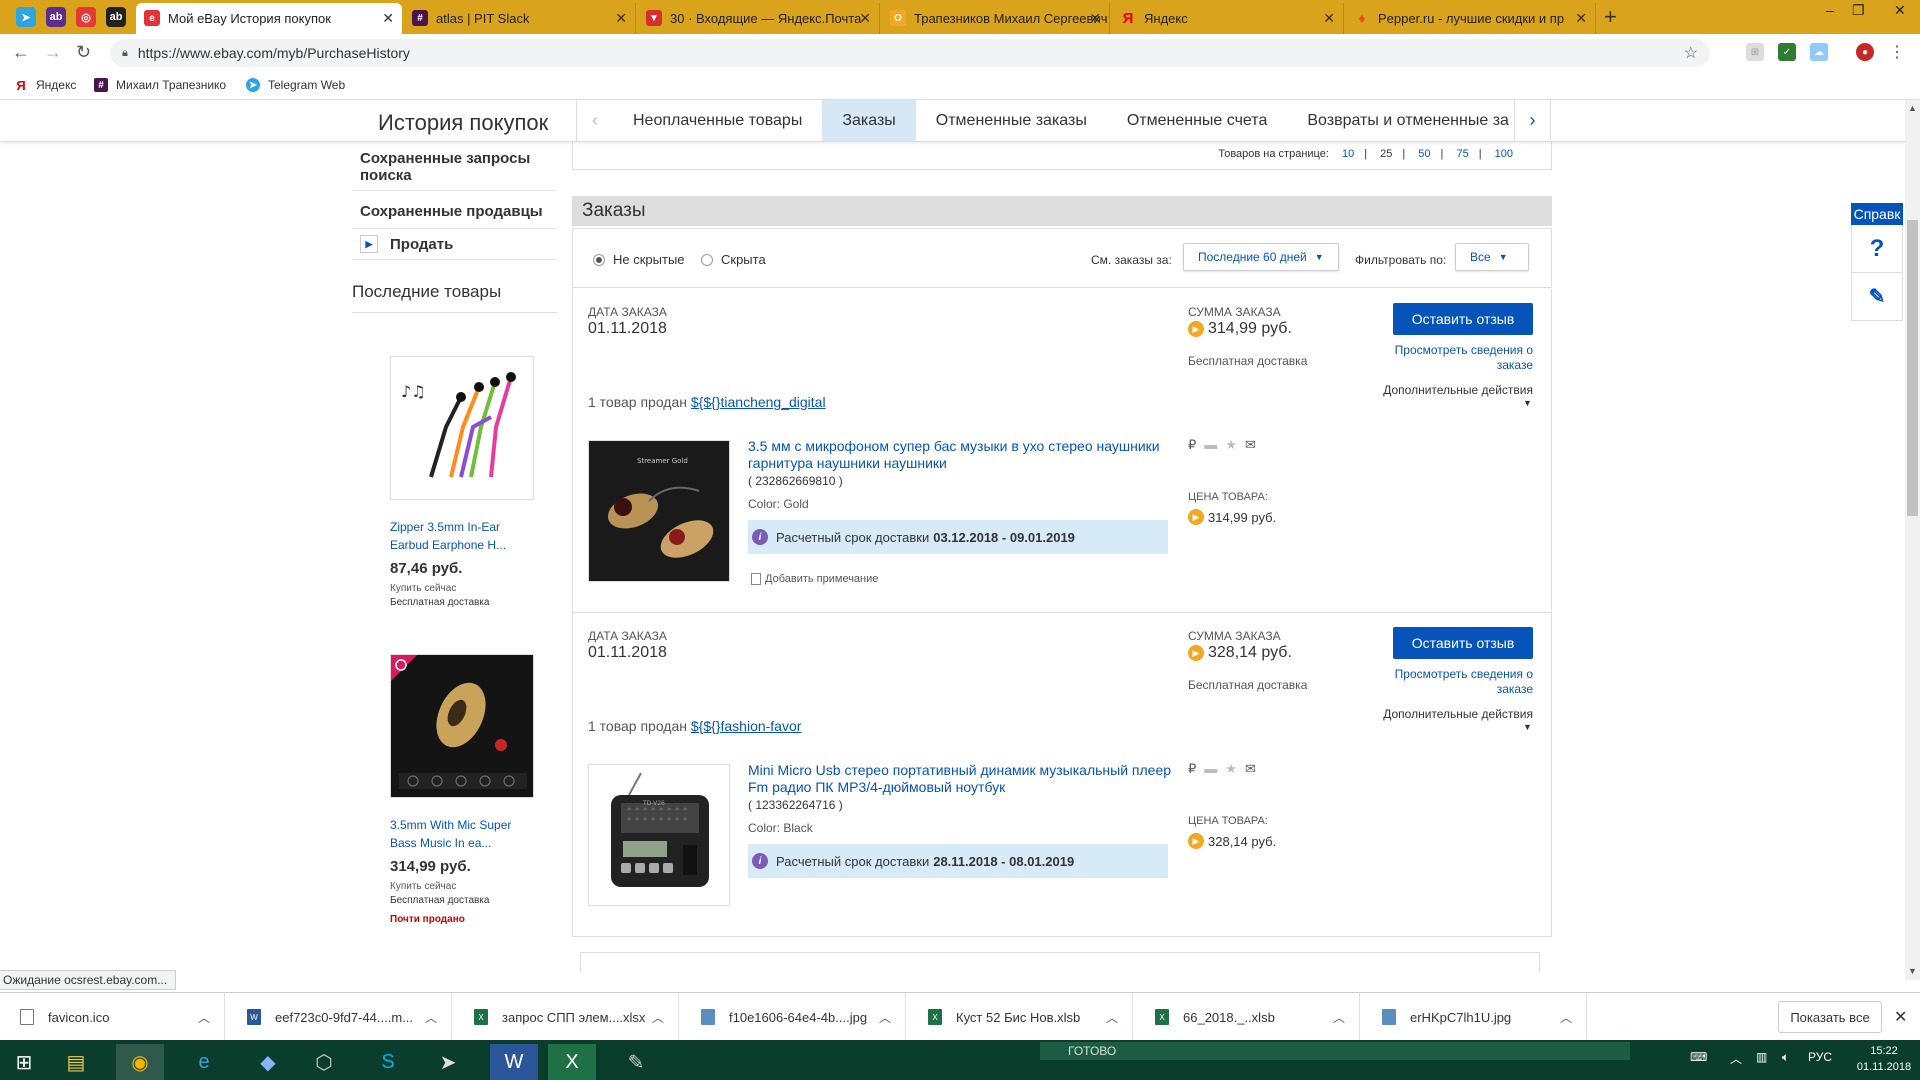  I want to click on per-page-option: 75, so click(1462, 154).